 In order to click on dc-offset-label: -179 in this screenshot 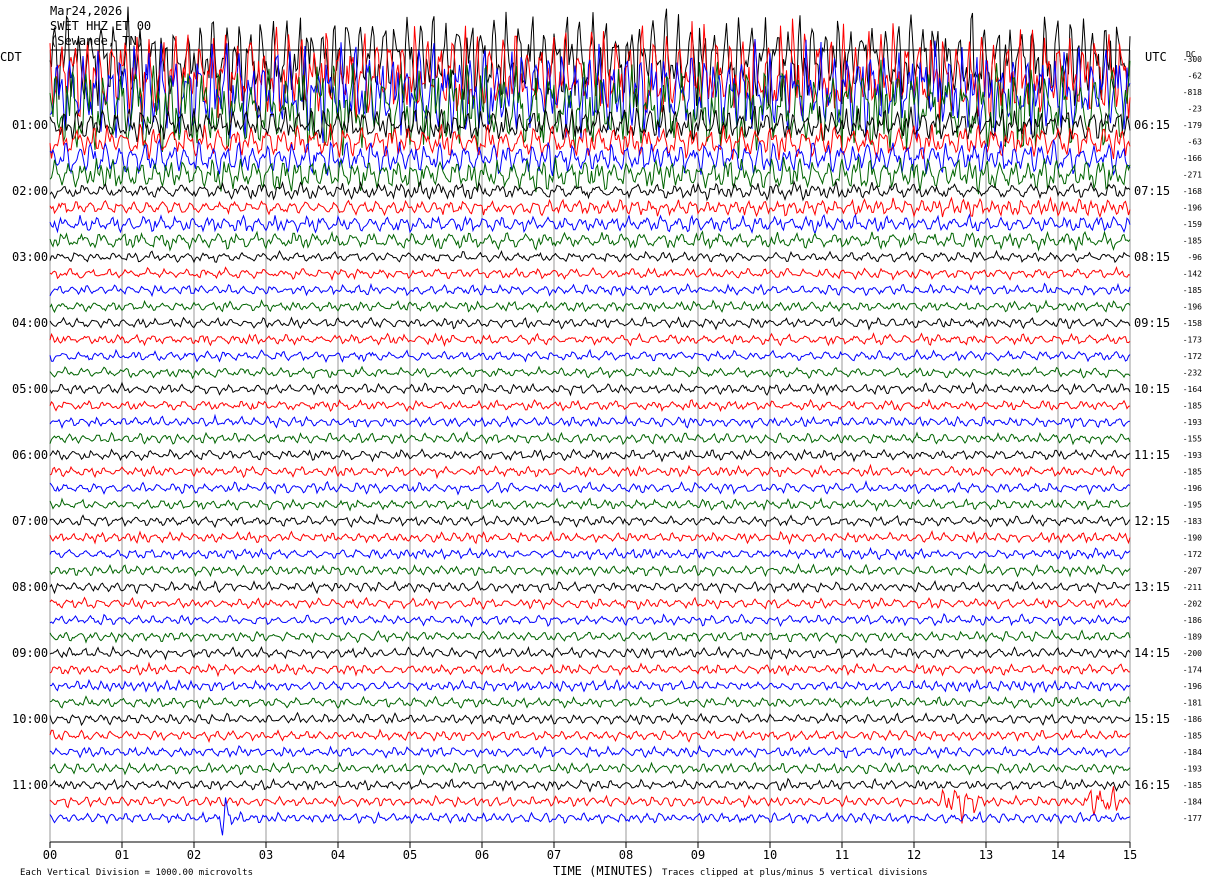, I will do `click(1192, 125)`.